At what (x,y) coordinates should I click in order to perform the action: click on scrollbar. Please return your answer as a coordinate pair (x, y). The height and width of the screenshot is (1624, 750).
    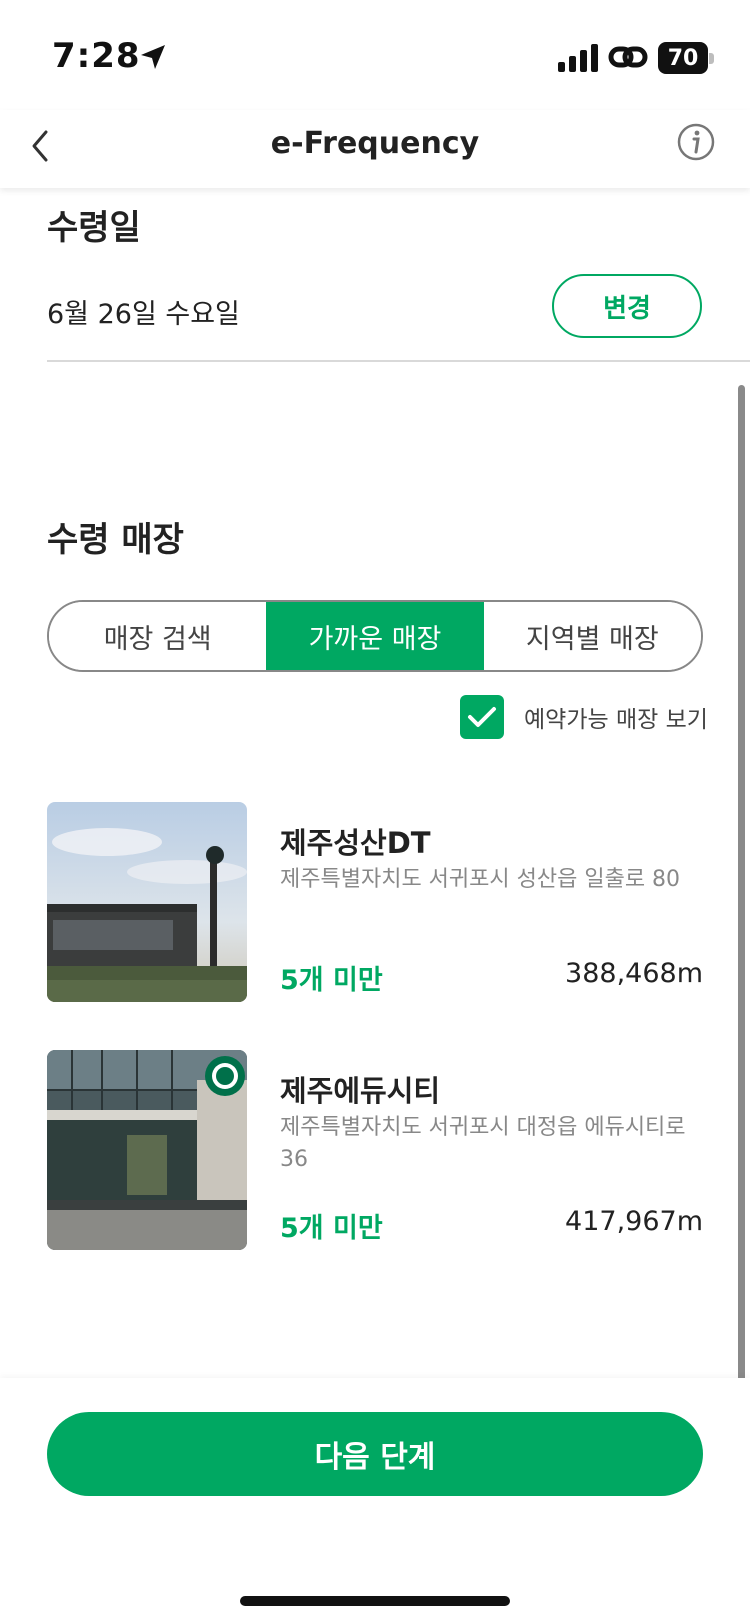
    Looking at the image, I should click on (741, 940).